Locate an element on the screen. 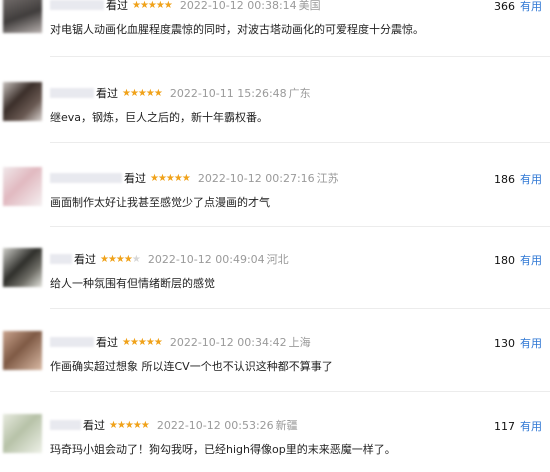 The width and height of the screenshot is (550, 472). review-meta: 看过 ★★★★★ 2022-10-12 00:38:14 美国 is located at coordinates (185, 6).